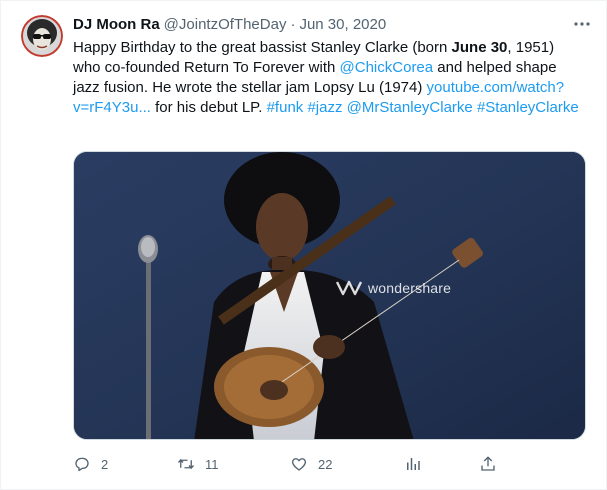  What do you see at coordinates (311, 464) in the screenshot?
I see `like-button: 22` at bounding box center [311, 464].